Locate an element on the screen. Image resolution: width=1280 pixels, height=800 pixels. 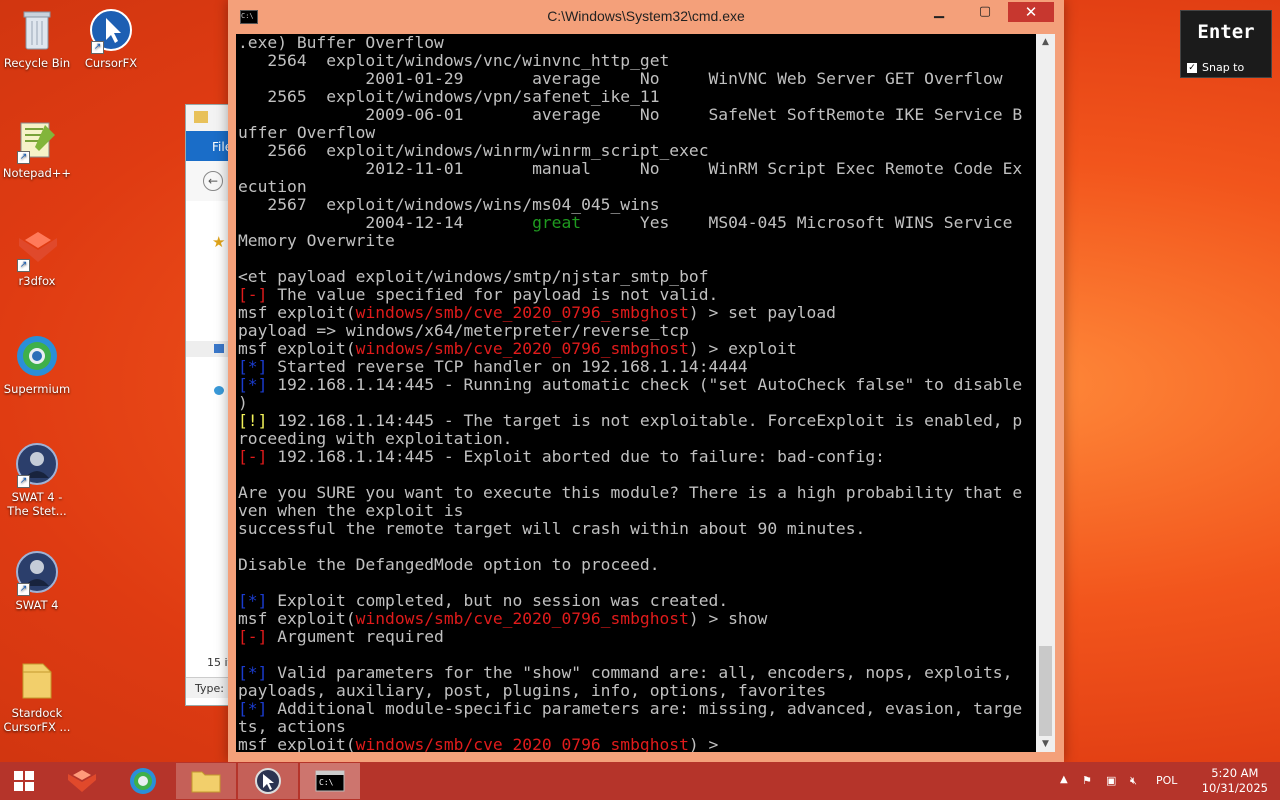
desktop-icon-label: Notepad++ is located at coordinates (37, 173).